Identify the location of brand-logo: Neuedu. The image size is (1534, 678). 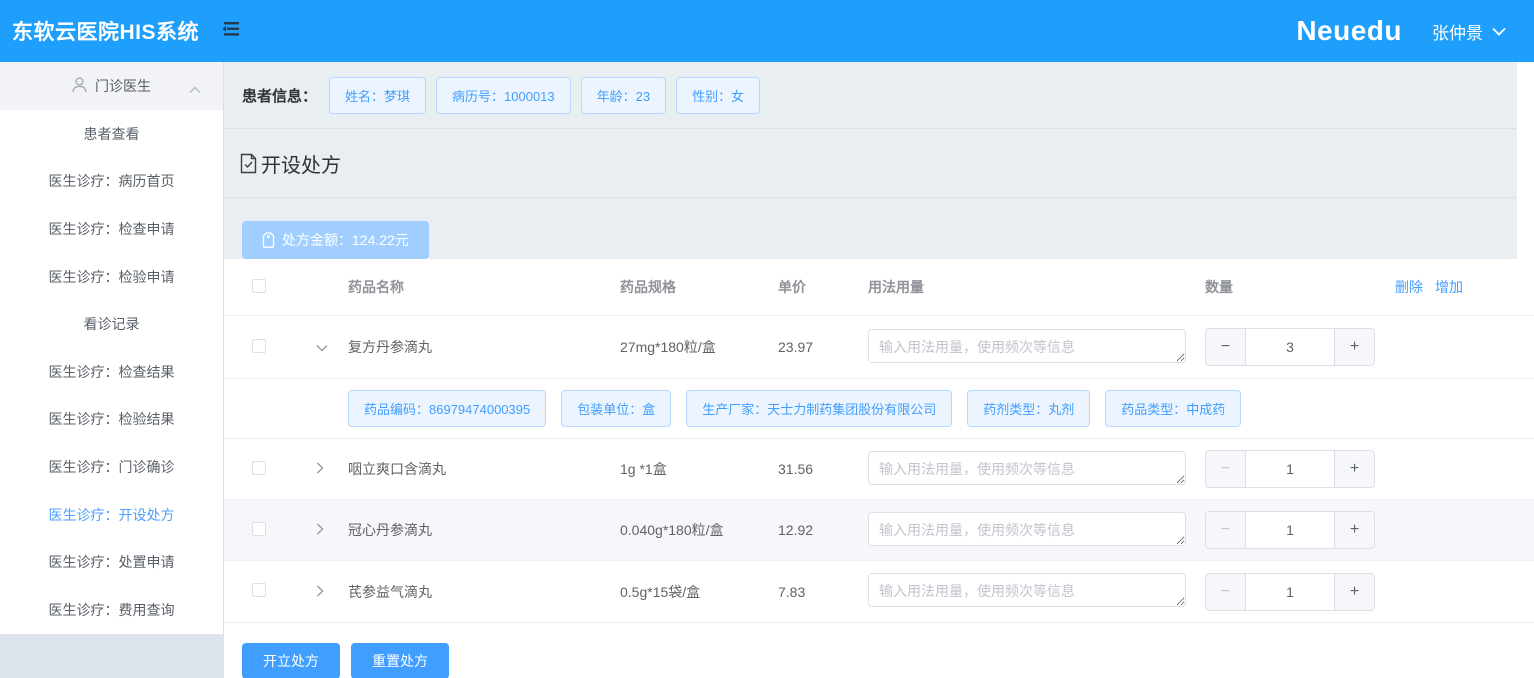
(1349, 30).